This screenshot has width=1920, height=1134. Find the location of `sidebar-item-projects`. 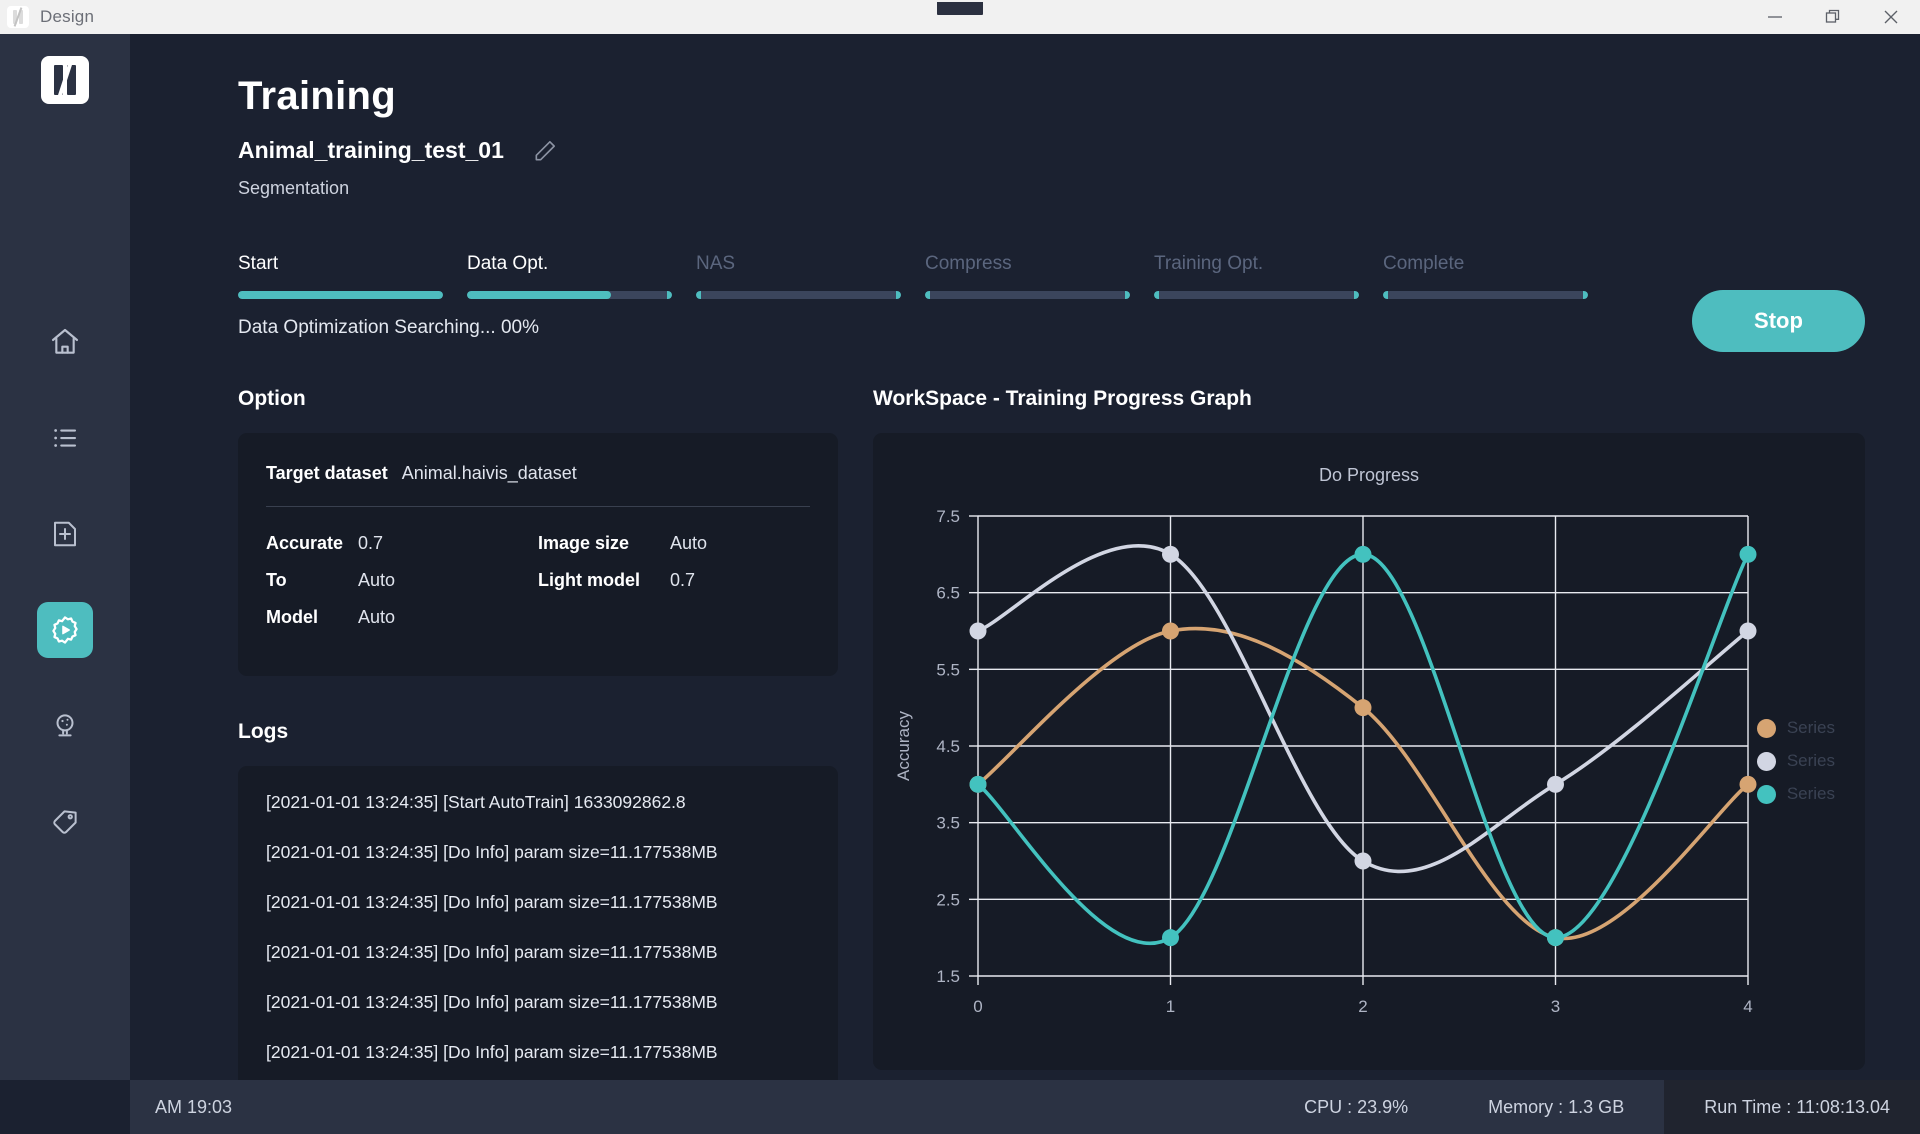

sidebar-item-projects is located at coordinates (65, 438).